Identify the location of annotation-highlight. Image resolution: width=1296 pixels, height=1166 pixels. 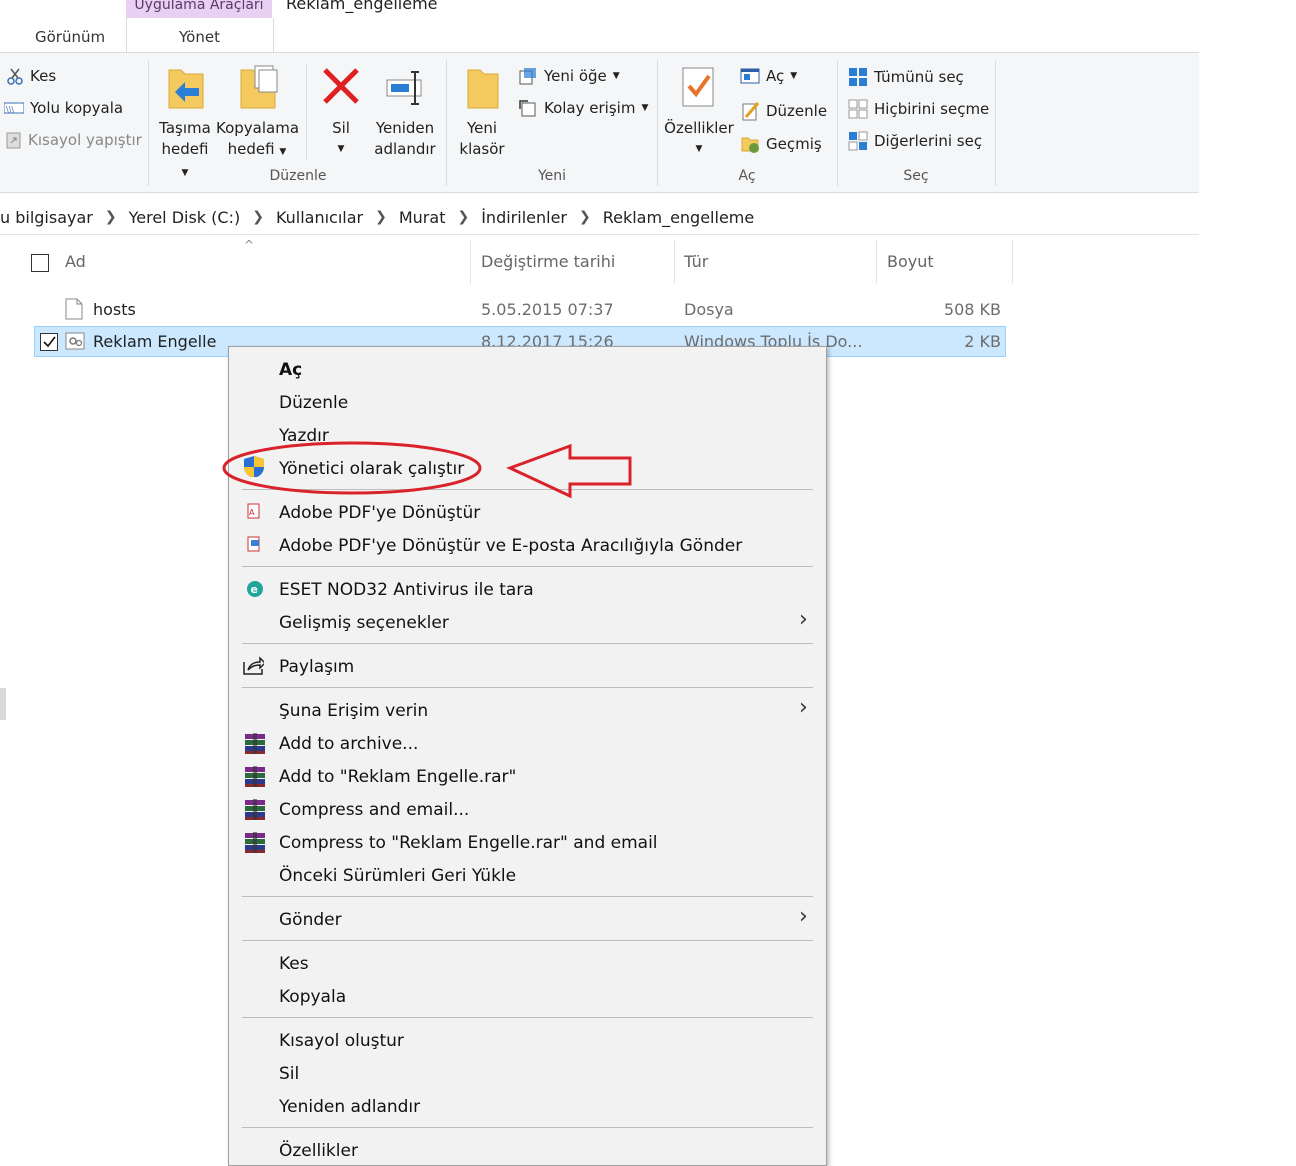
(427, 470).